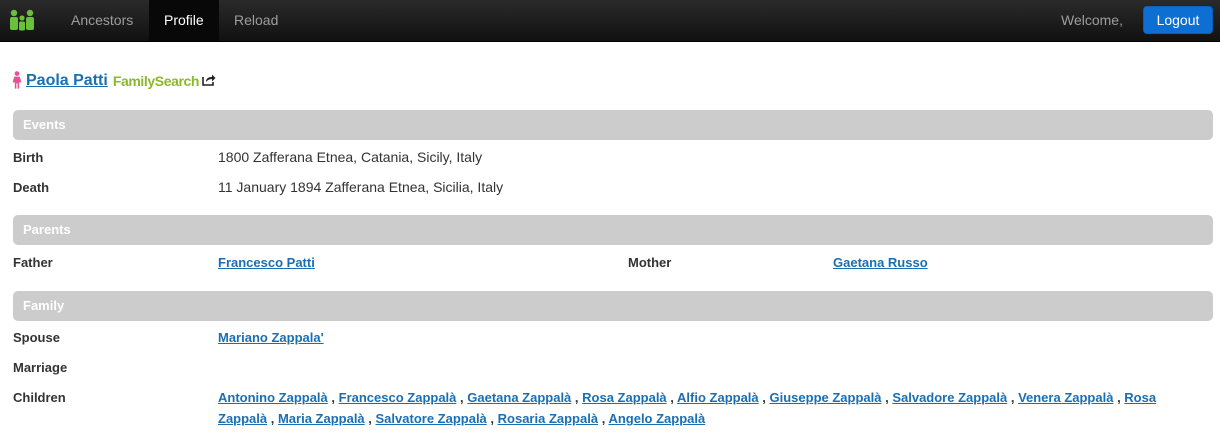 This screenshot has height=445, width=1220. What do you see at coordinates (650, 262) in the screenshot?
I see `mother-label: Mother` at bounding box center [650, 262].